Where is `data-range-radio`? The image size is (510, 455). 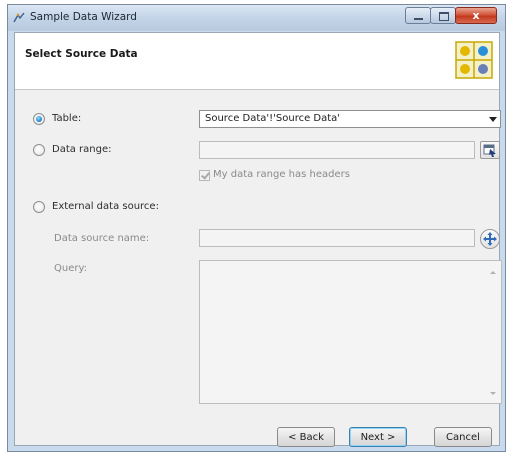
data-range-radio is located at coordinates (39, 150).